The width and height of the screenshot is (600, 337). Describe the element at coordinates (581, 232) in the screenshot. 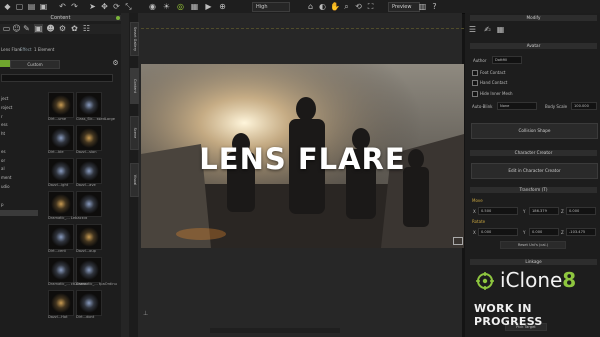

I see `rotate-z-field: -103.475` at that location.